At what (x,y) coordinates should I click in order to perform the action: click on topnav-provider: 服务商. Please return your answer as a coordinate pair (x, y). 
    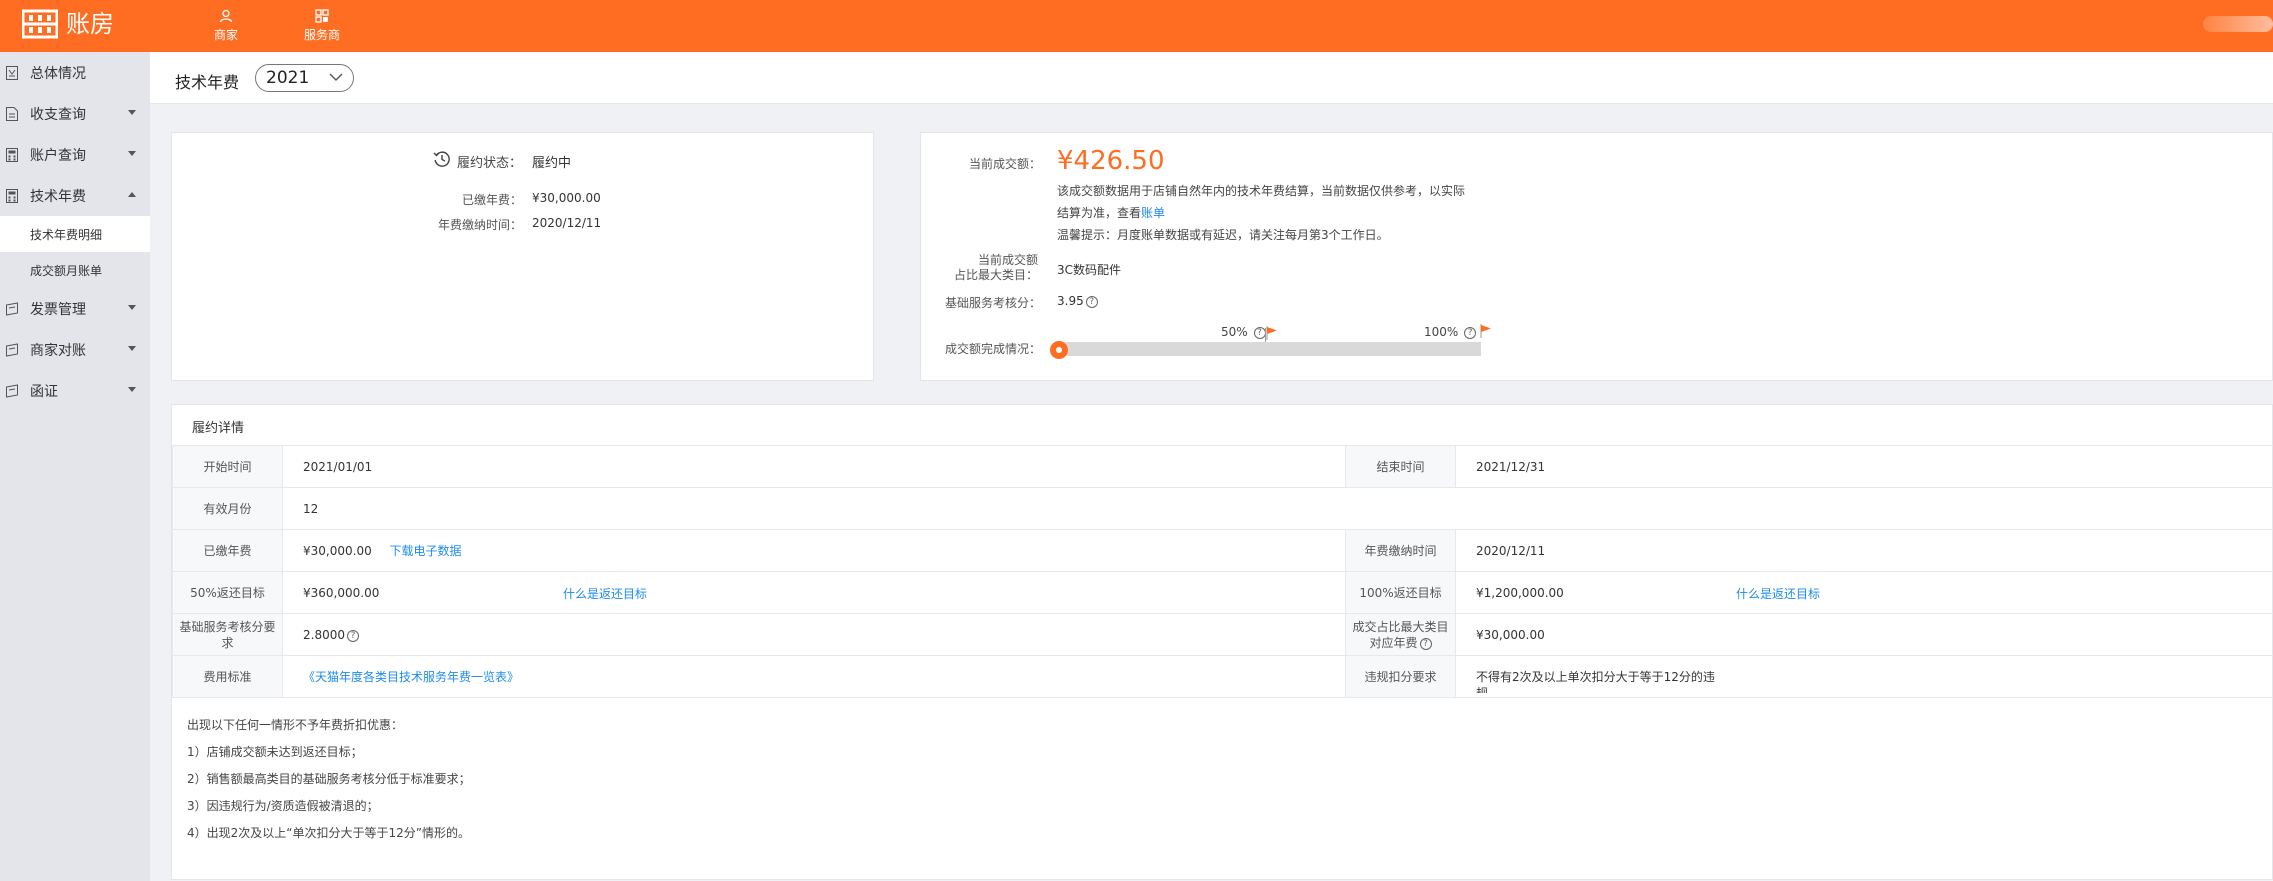
    Looking at the image, I should click on (322, 24).